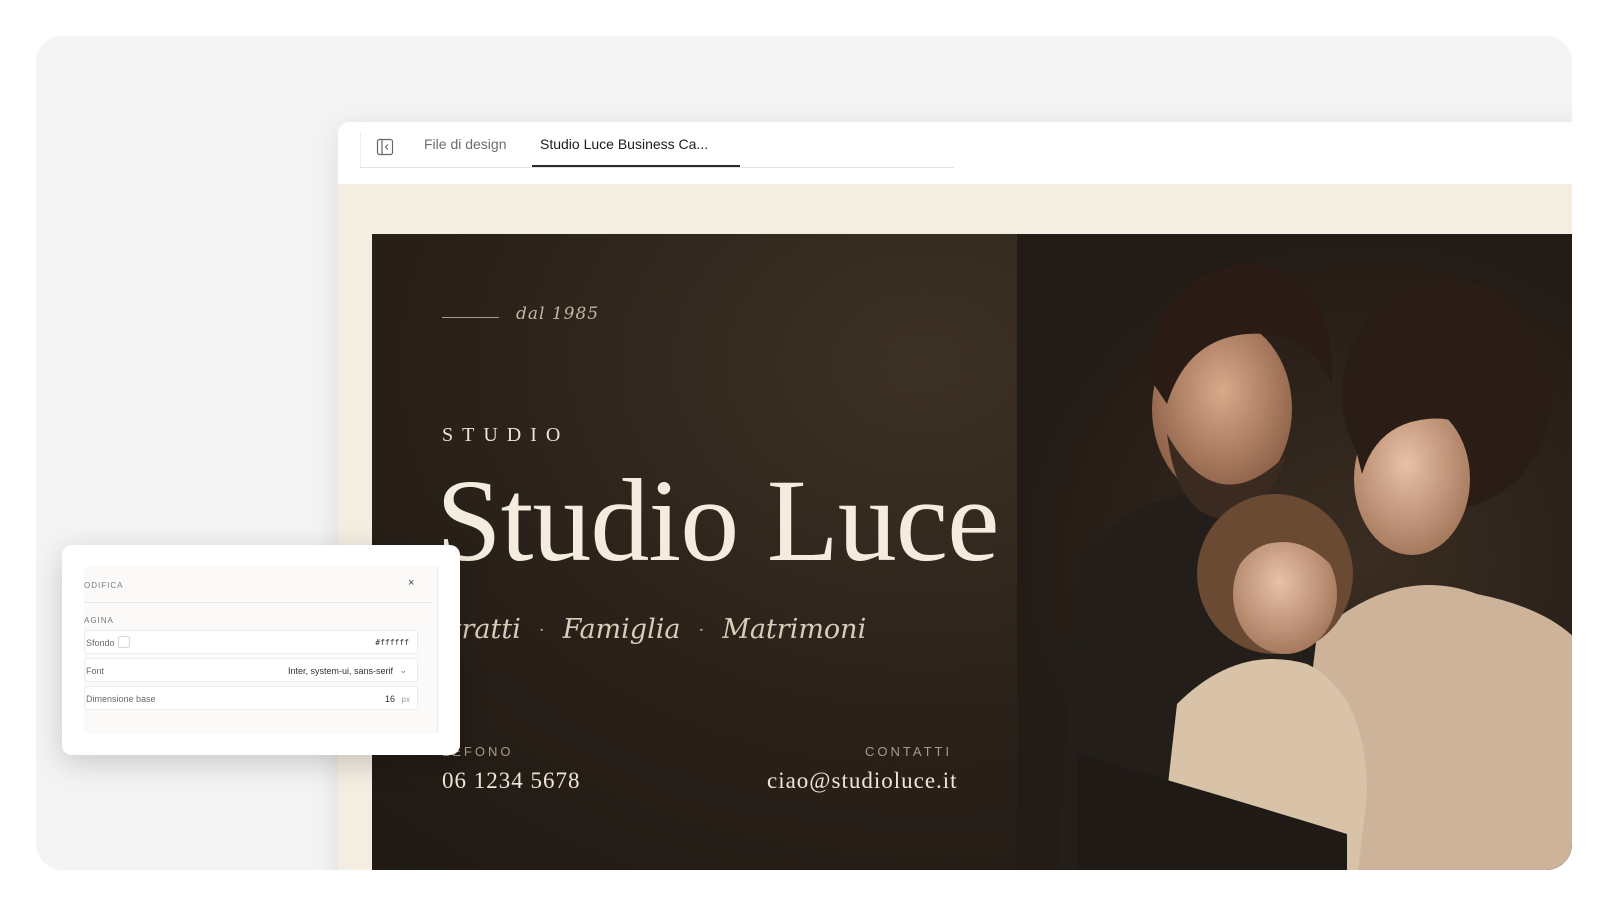 This screenshot has width=1600, height=900. I want to click on service-weddings: Matrimoni, so click(794, 629).